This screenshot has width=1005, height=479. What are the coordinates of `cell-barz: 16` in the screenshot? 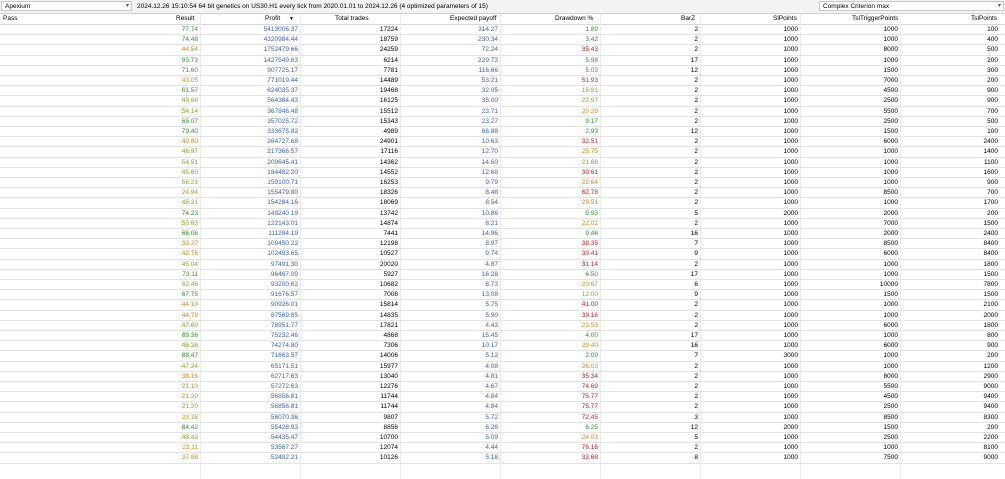 It's located at (694, 233).